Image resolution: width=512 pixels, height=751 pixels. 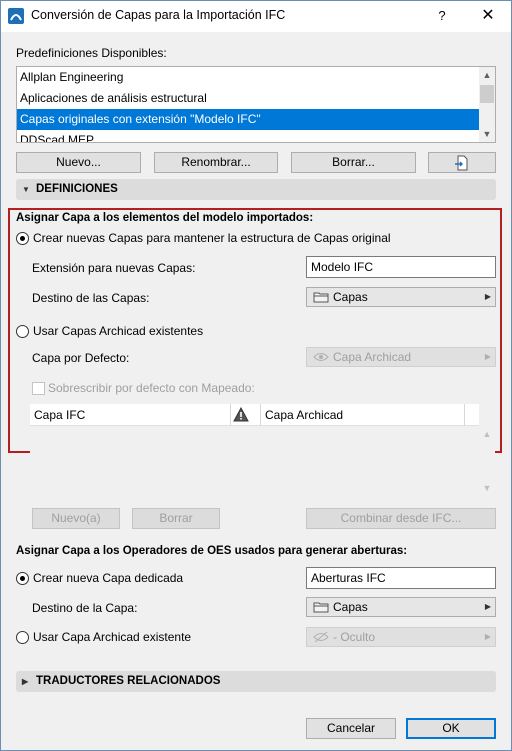 What do you see at coordinates (59, 415) in the screenshot?
I see `column-ifc-layer: Capa IFC` at bounding box center [59, 415].